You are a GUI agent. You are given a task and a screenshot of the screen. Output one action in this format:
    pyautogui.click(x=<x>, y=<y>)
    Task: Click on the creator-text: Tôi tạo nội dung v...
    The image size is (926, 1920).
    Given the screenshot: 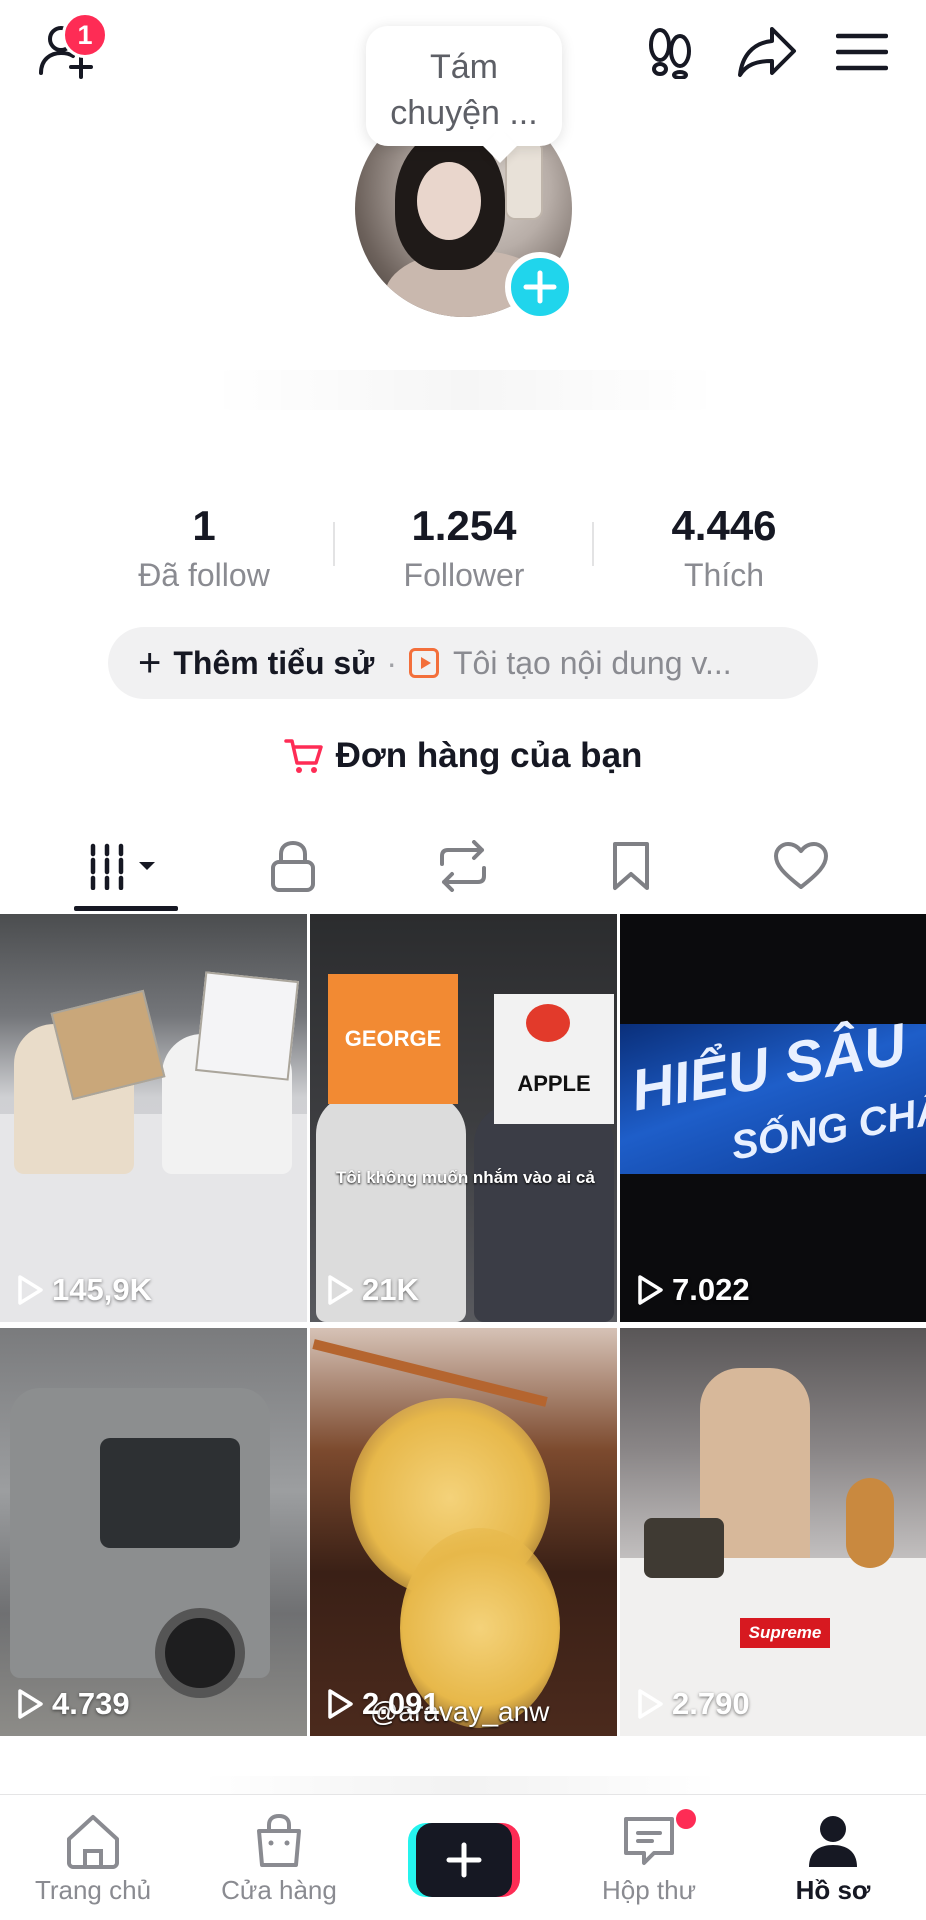 What is the action you would take?
    pyautogui.click(x=592, y=663)
    